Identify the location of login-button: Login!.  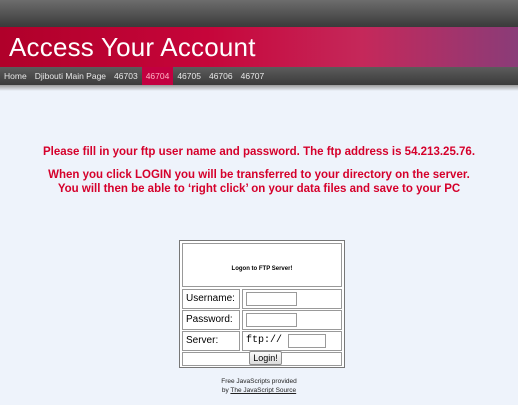
(265, 358).